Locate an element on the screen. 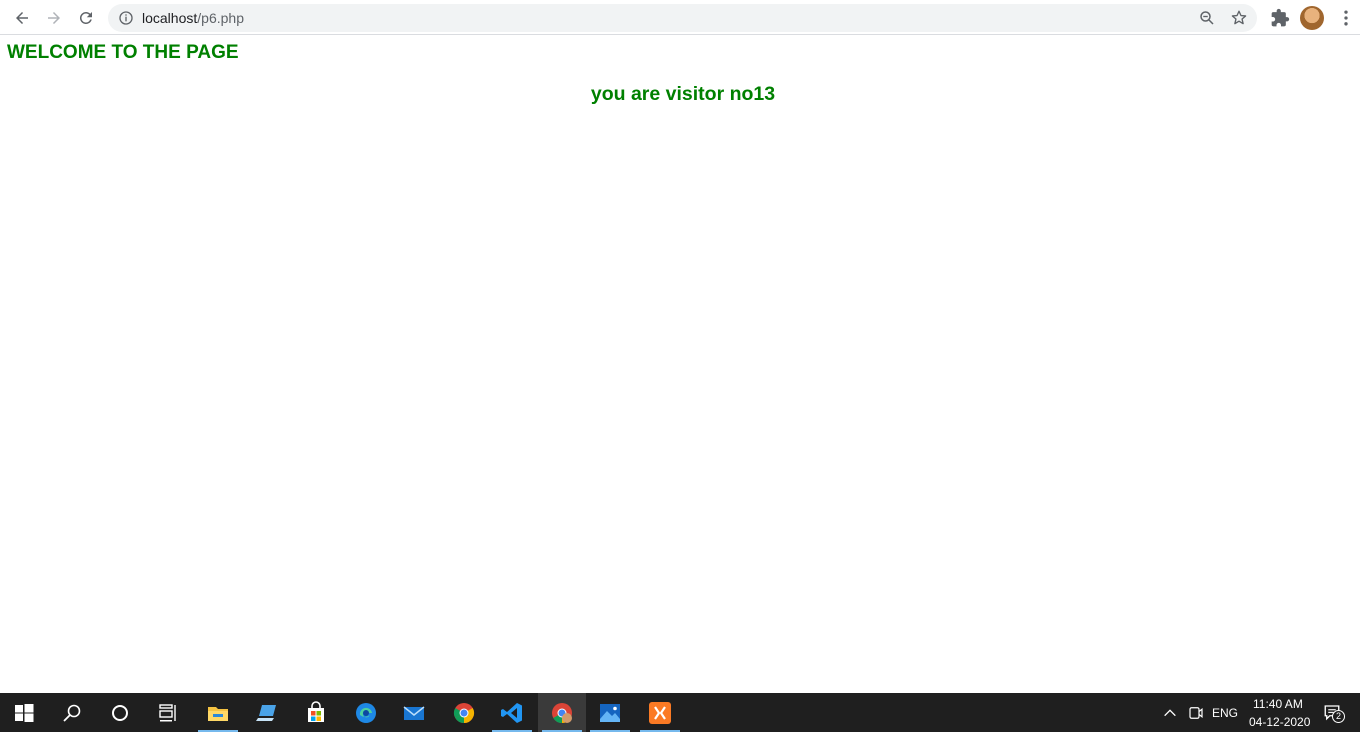 Image resolution: width=1360 pixels, height=732 pixels. photos-icon is located at coordinates (610, 712).